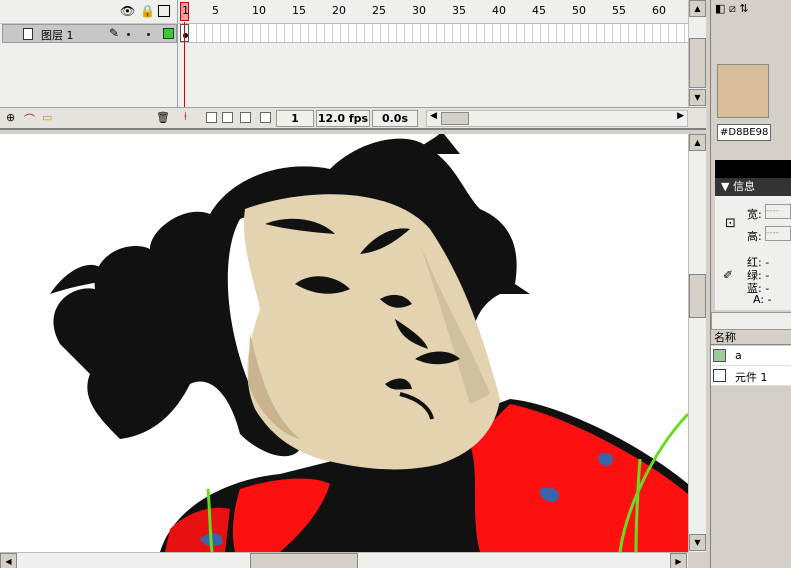 The width and height of the screenshot is (791, 568). I want to click on current-frame-field: 1, so click(295, 118).